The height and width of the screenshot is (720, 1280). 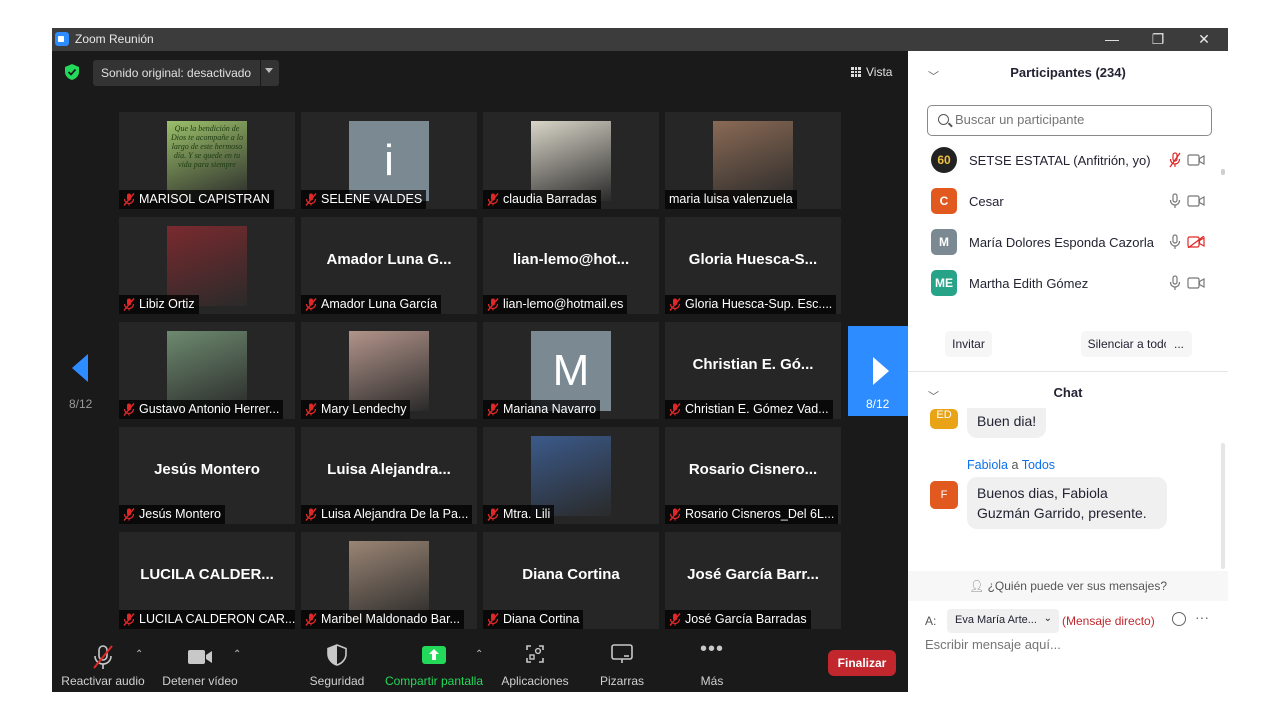 What do you see at coordinates (622, 663) in the screenshot?
I see `whiteboards-button: Pizarras` at bounding box center [622, 663].